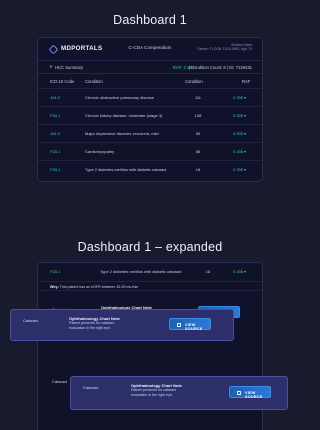  What do you see at coordinates (194, 81) in the screenshot?
I see `col-header-condition-2: Condition` at bounding box center [194, 81].